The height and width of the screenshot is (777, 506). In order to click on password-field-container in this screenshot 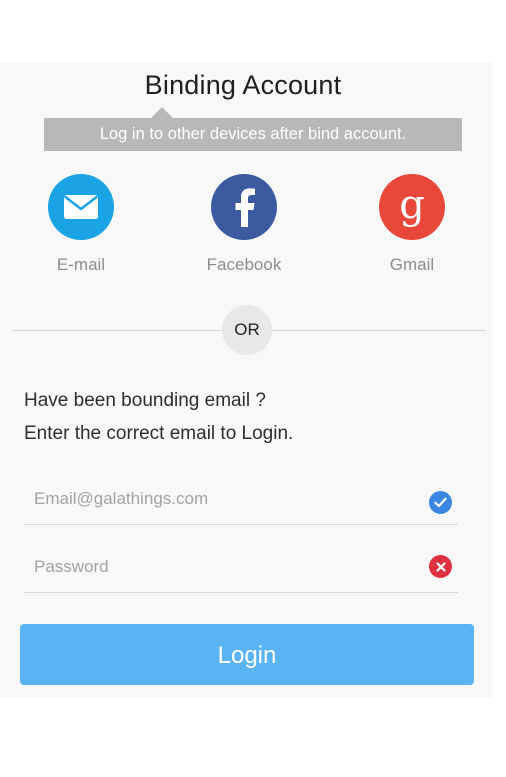, I will do `click(241, 569)`.